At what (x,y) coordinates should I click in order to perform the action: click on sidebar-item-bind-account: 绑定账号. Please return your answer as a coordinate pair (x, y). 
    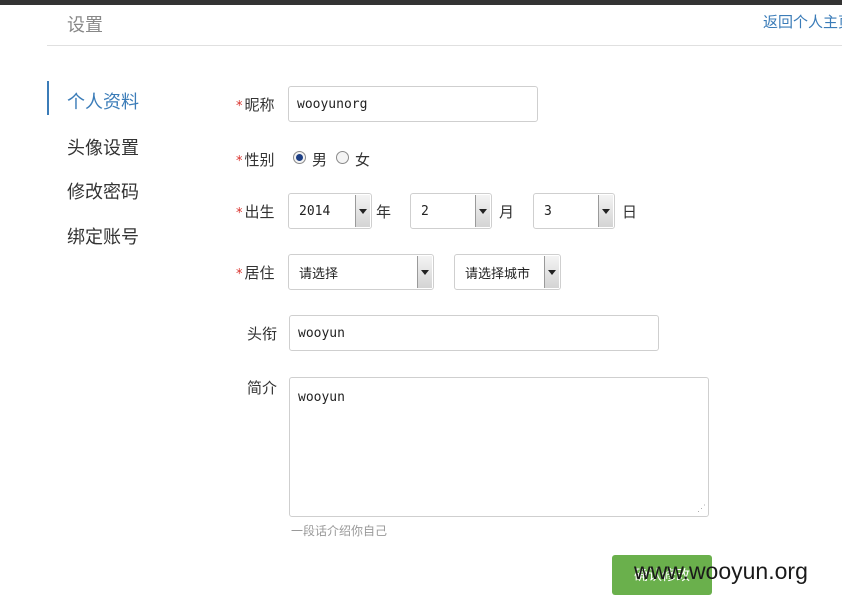
    Looking at the image, I should click on (103, 236).